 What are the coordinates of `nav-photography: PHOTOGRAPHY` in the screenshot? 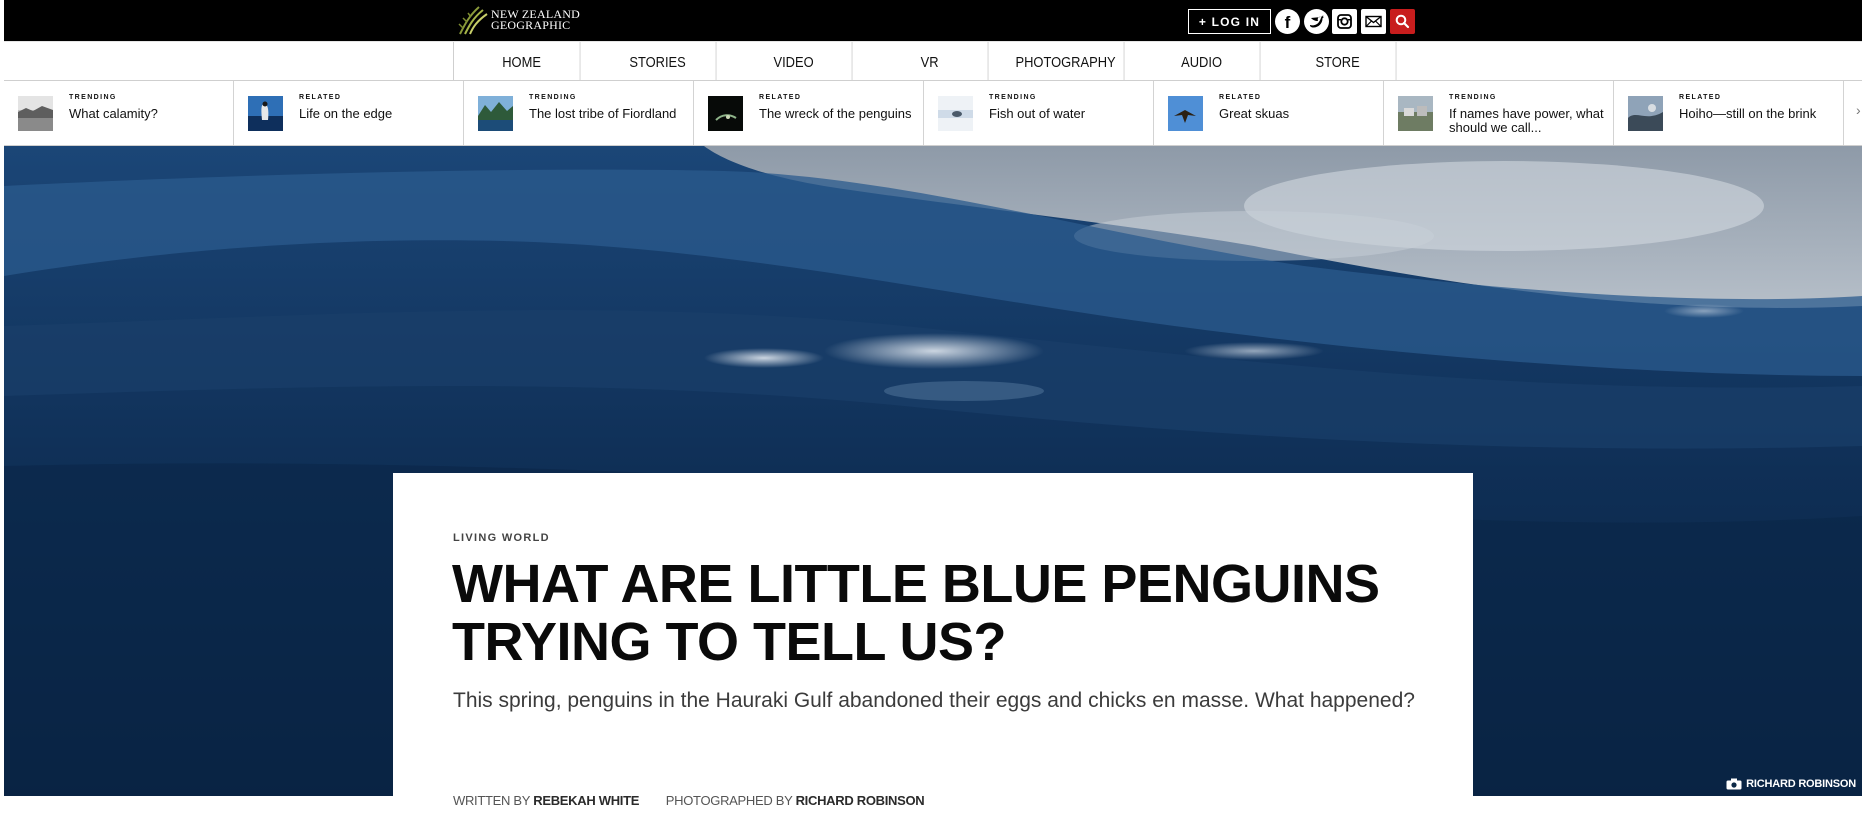 It's located at (1066, 62).